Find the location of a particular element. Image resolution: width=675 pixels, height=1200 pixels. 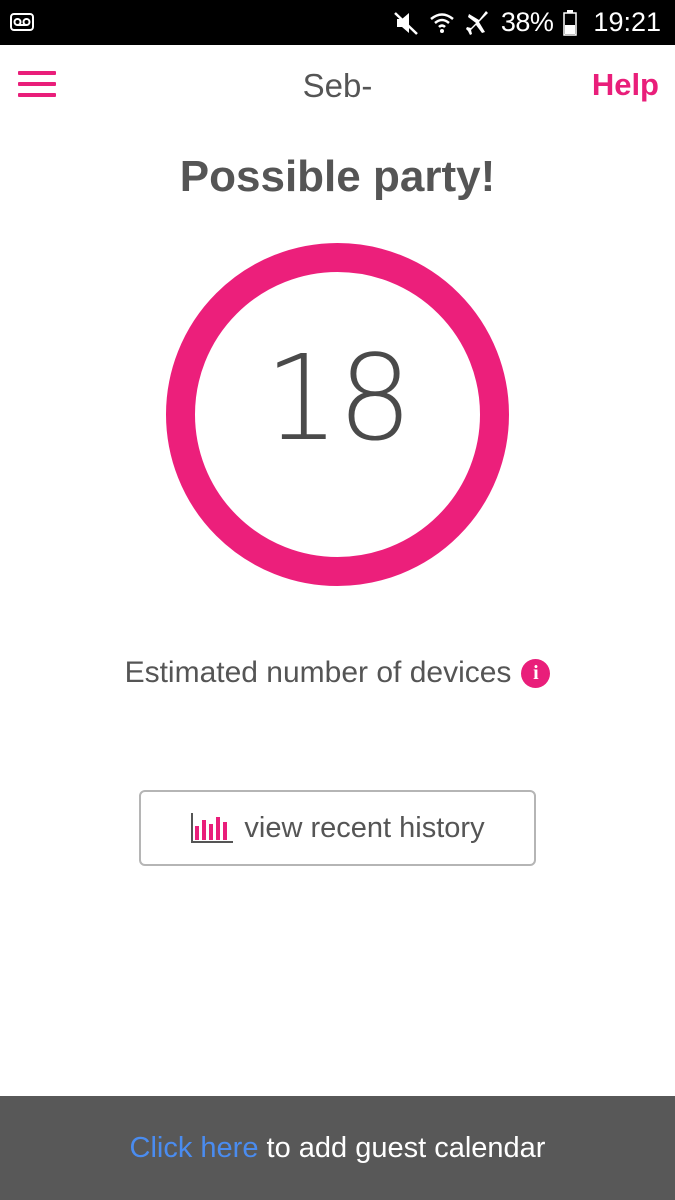

status-headline: Possible party! is located at coordinates (337, 176).